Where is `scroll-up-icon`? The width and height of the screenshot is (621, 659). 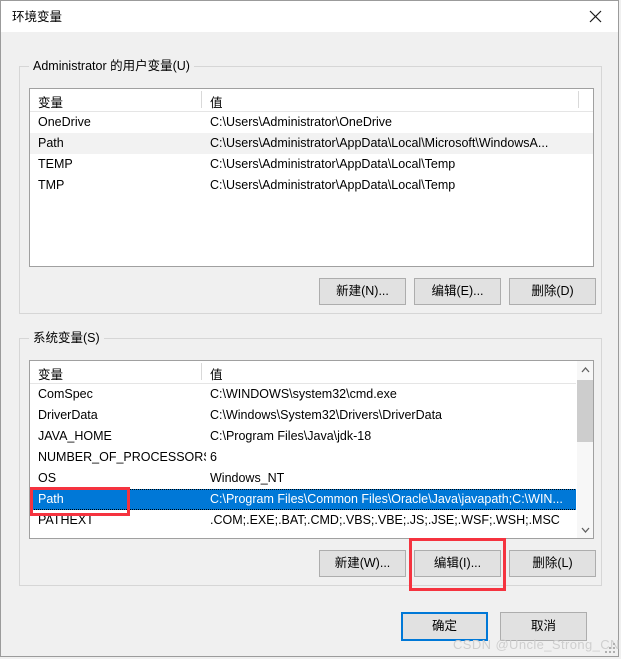 scroll-up-icon is located at coordinates (585, 369).